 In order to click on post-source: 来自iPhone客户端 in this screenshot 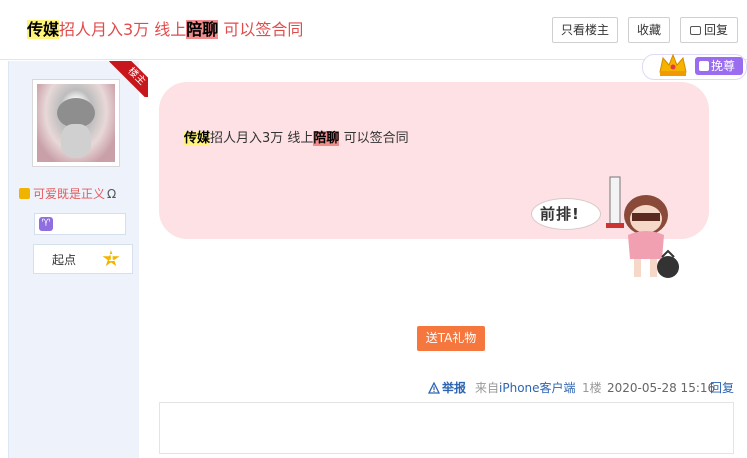, I will do `click(525, 388)`.